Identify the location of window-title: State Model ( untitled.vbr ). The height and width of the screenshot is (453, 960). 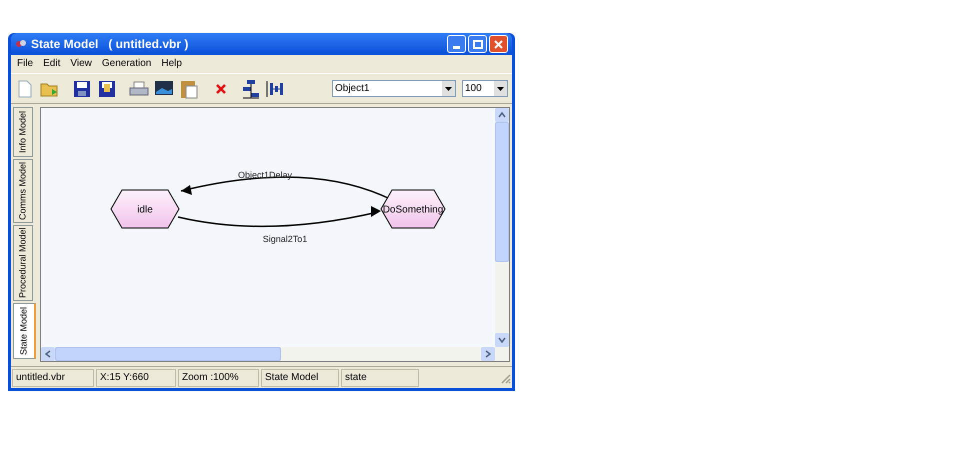
(109, 44).